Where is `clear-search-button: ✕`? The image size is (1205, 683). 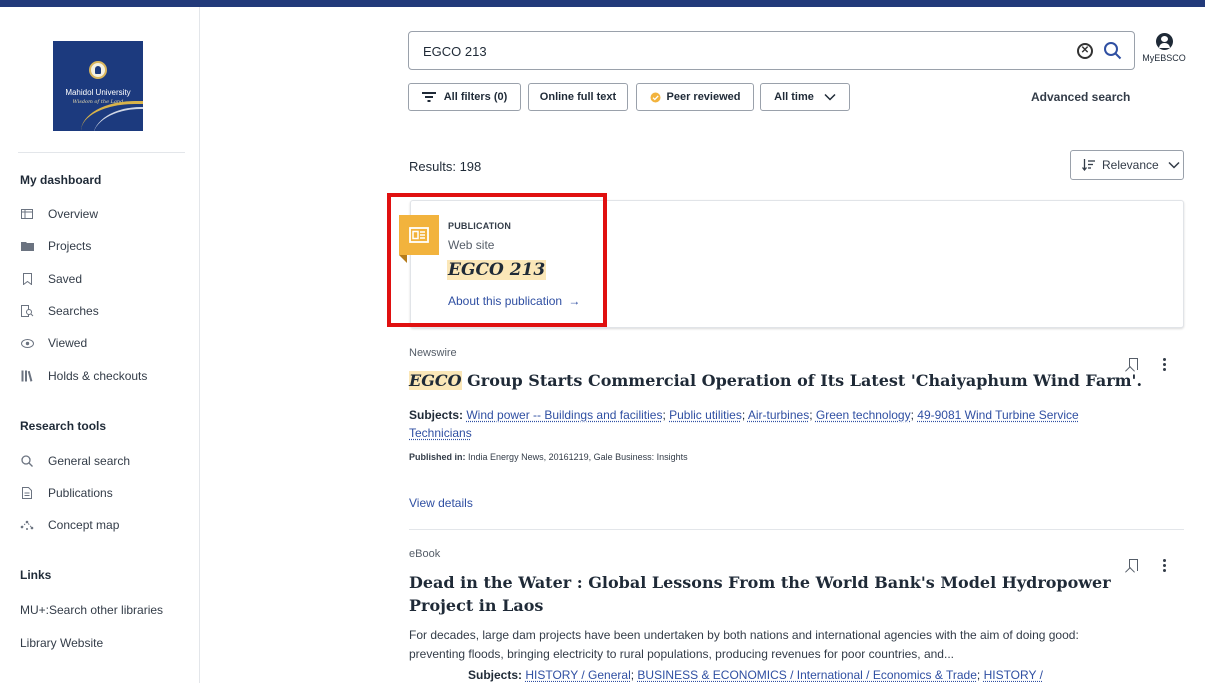
clear-search-button: ✕ is located at coordinates (1085, 51).